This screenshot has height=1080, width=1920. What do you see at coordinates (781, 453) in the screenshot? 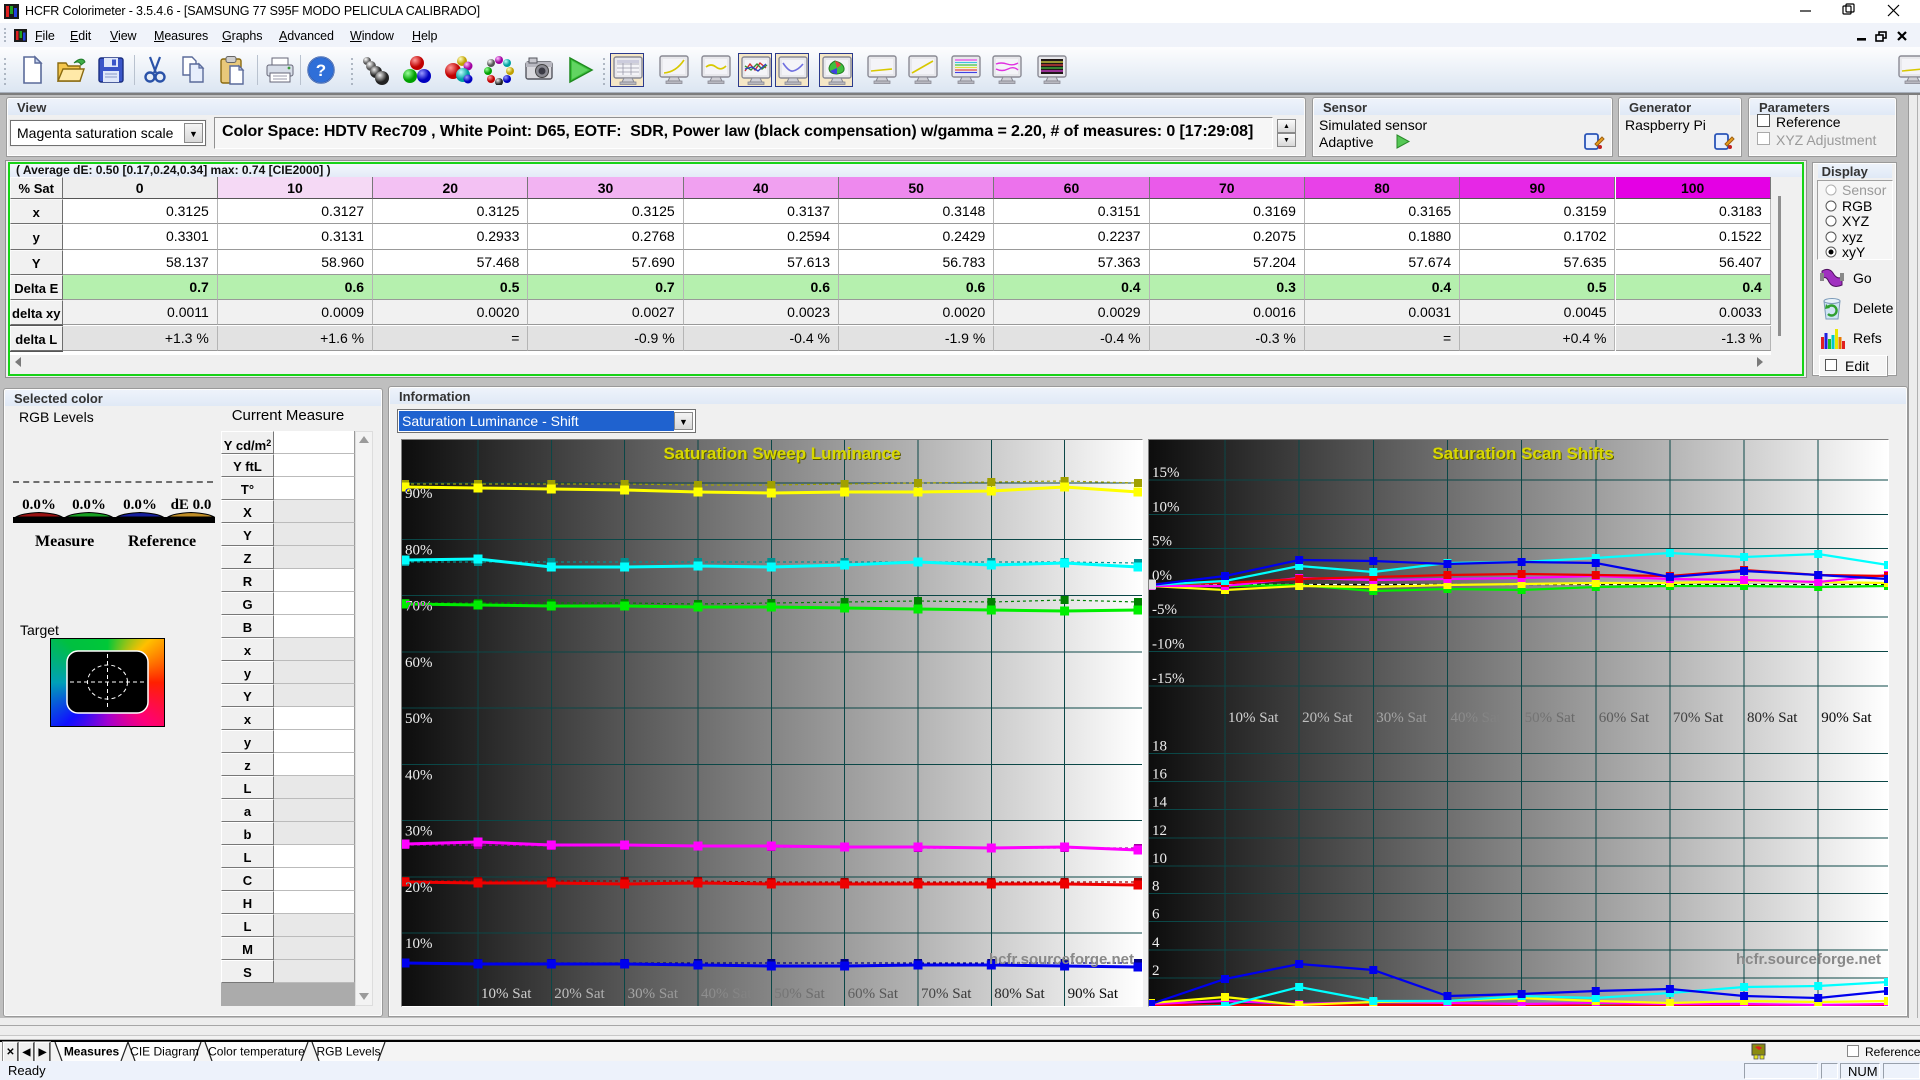
I see `svg-text: Saturation Sweep Luminance` at bounding box center [781, 453].